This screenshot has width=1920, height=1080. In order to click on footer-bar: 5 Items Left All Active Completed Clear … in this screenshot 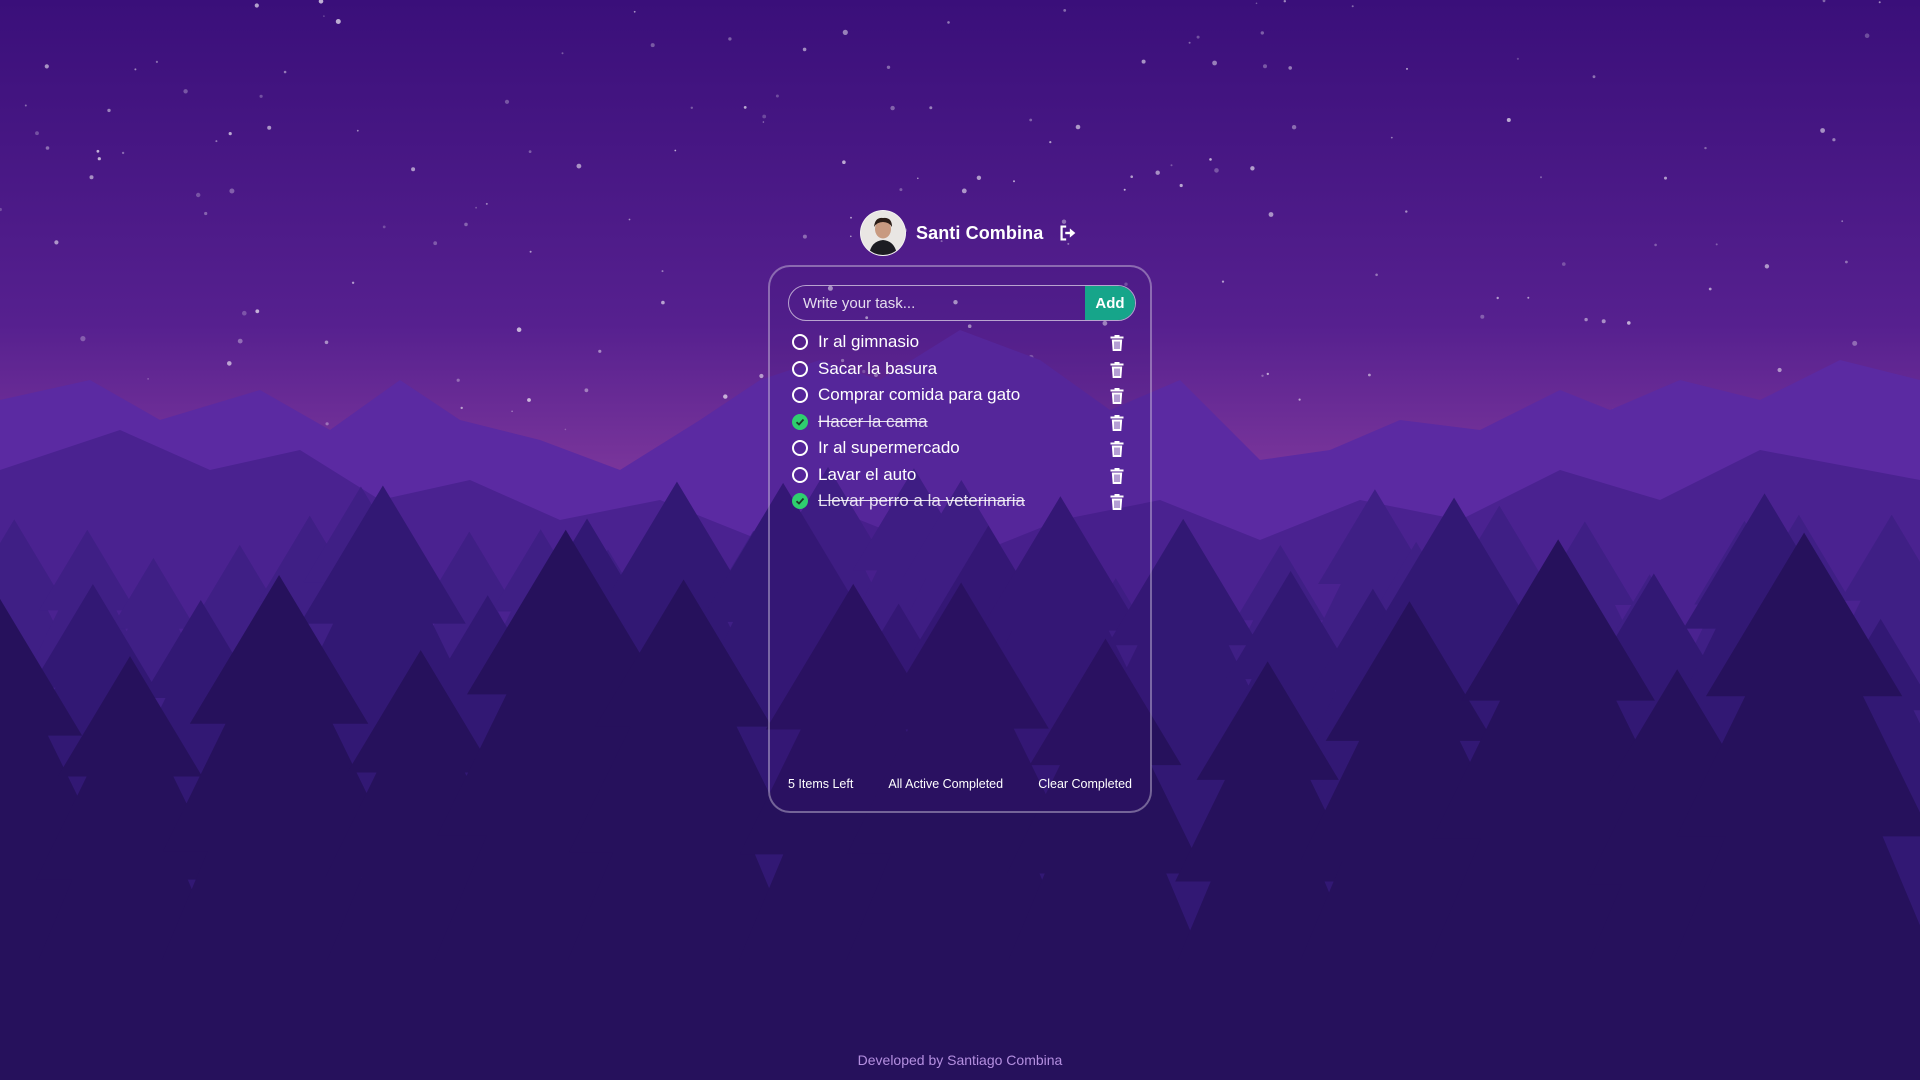, I will do `click(960, 784)`.